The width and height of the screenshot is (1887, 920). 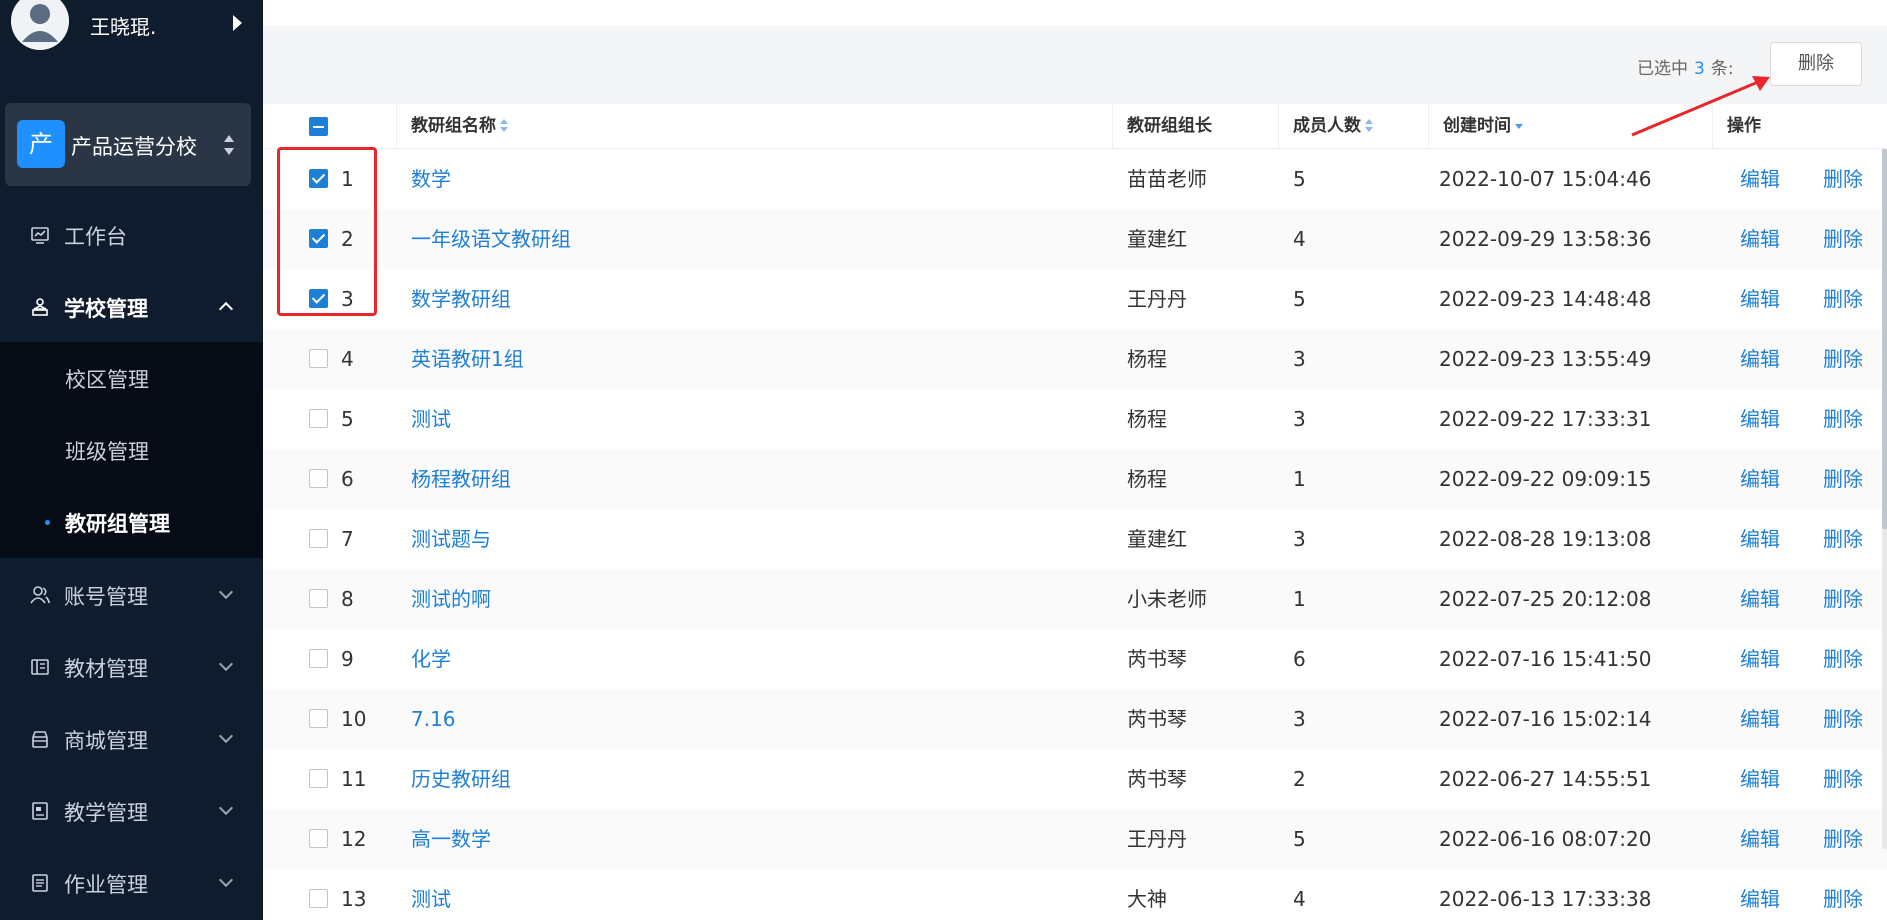 What do you see at coordinates (461, 479) in the screenshot?
I see `group-name-link: 杨程教研组` at bounding box center [461, 479].